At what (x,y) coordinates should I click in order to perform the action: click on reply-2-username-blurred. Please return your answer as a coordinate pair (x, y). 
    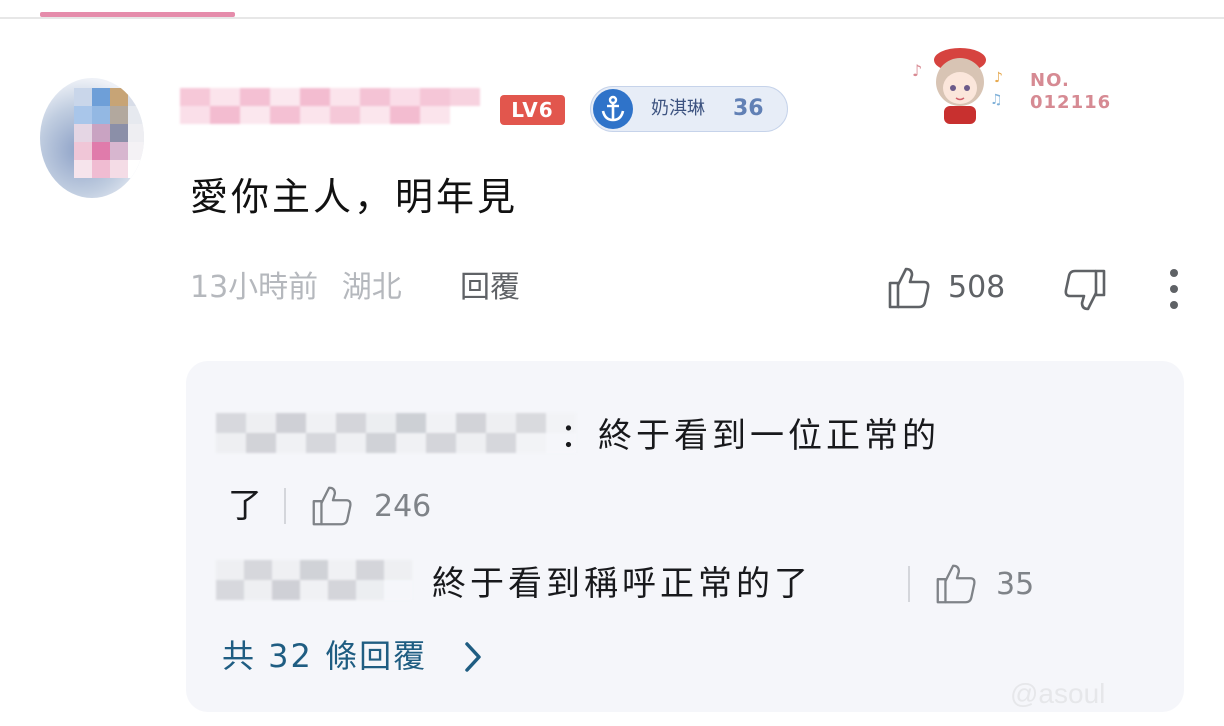
    Looking at the image, I should click on (314, 580).